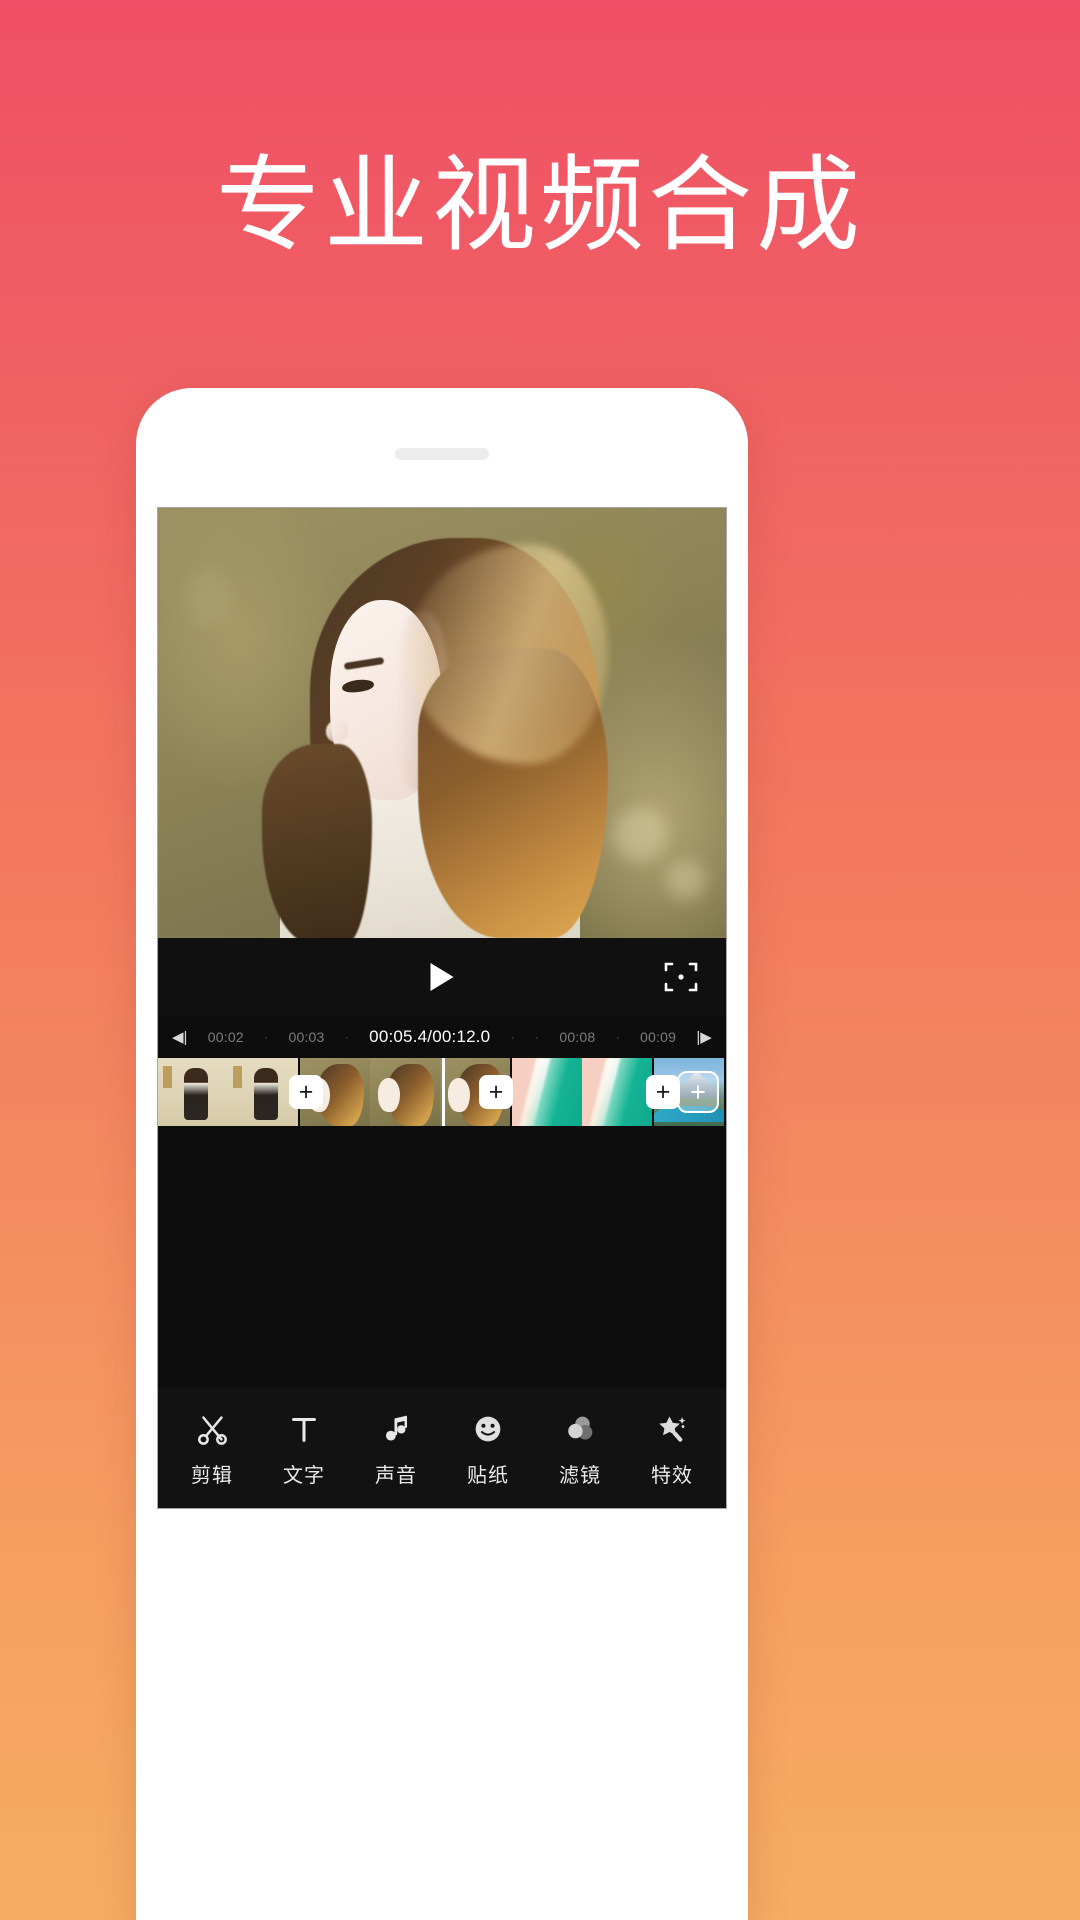 The image size is (1080, 1920). I want to click on append-clip-button: +, so click(698, 1092).